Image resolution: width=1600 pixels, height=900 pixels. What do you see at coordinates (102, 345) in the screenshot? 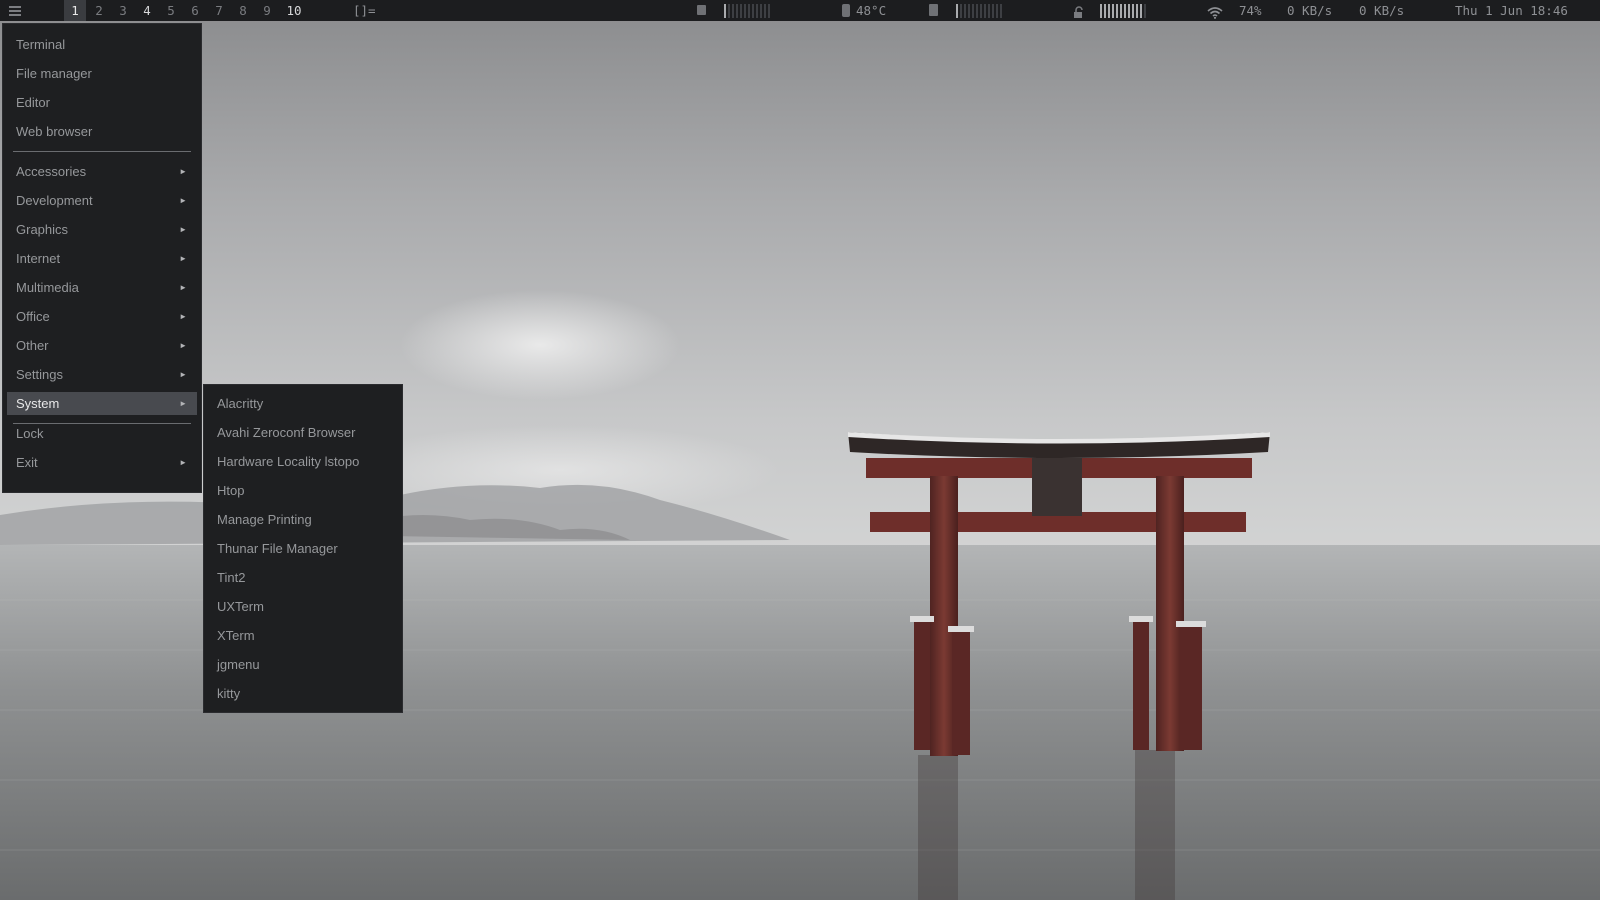
I see `menu-category-other: Other ►` at bounding box center [102, 345].